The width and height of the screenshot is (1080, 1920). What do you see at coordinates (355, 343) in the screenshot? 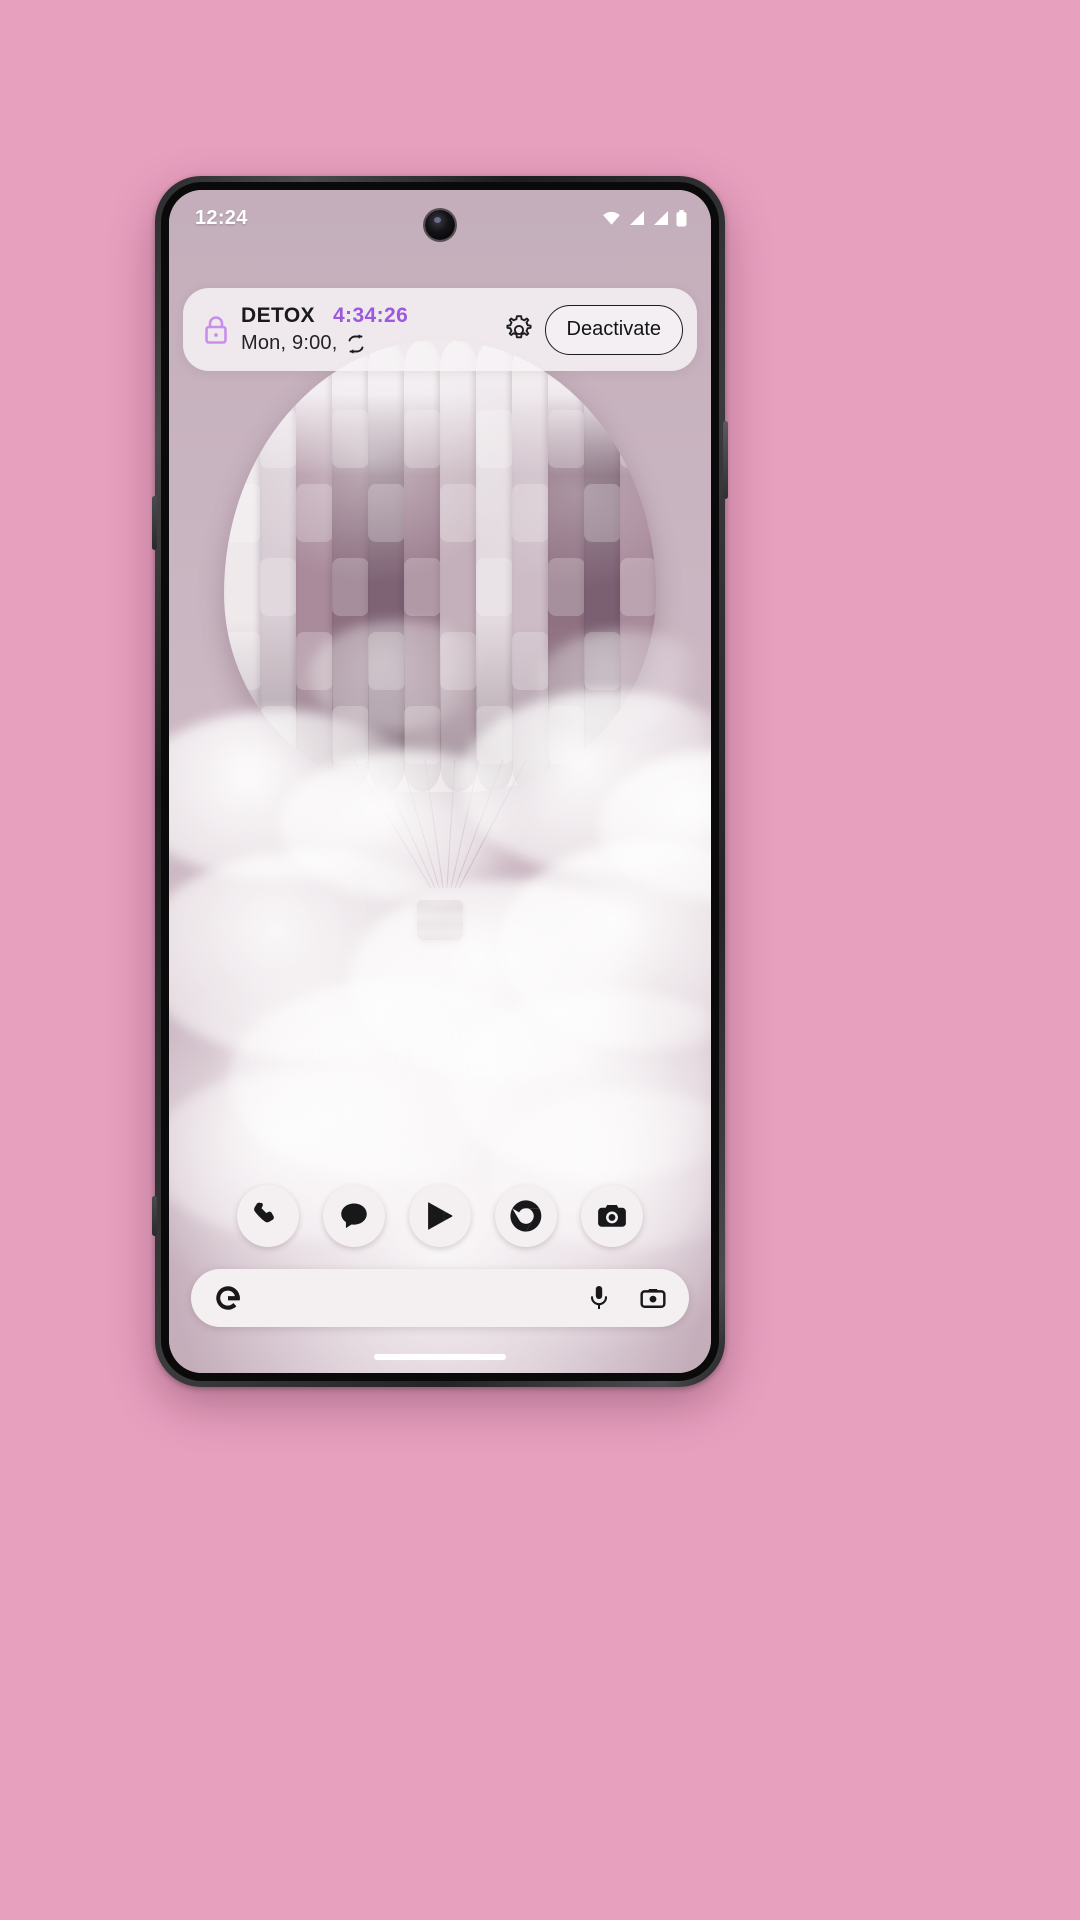
I see `repeat-icon` at bounding box center [355, 343].